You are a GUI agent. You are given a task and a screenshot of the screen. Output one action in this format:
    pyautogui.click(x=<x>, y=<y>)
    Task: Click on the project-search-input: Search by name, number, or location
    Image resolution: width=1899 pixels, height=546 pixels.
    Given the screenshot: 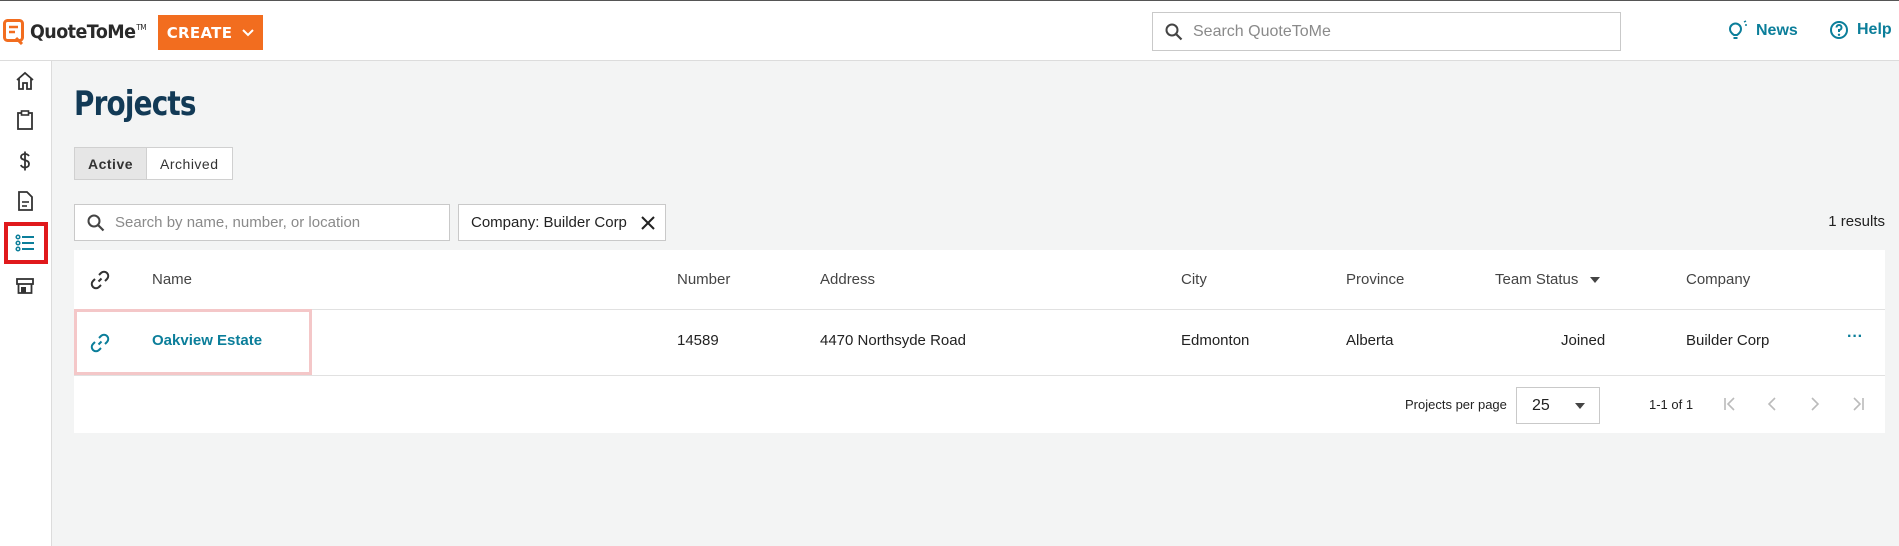 What is the action you would take?
    pyautogui.click(x=262, y=222)
    